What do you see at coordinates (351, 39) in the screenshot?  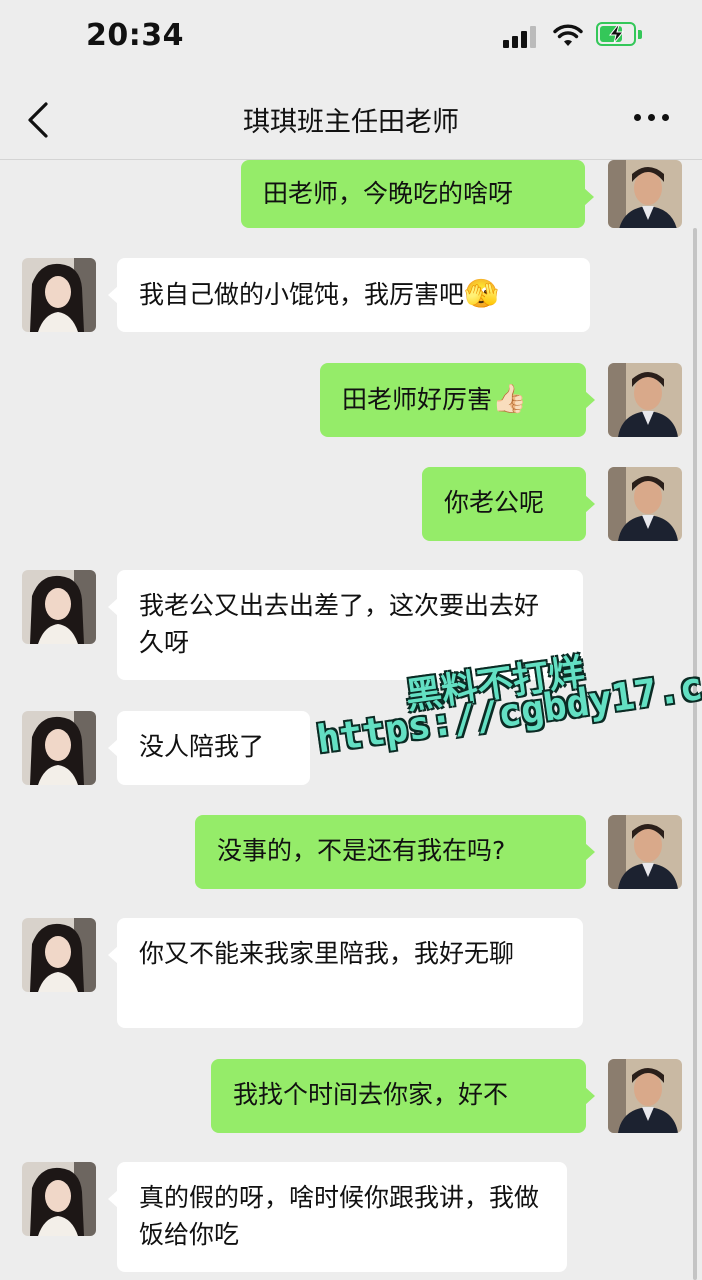 I see `status-bar: 20:34` at bounding box center [351, 39].